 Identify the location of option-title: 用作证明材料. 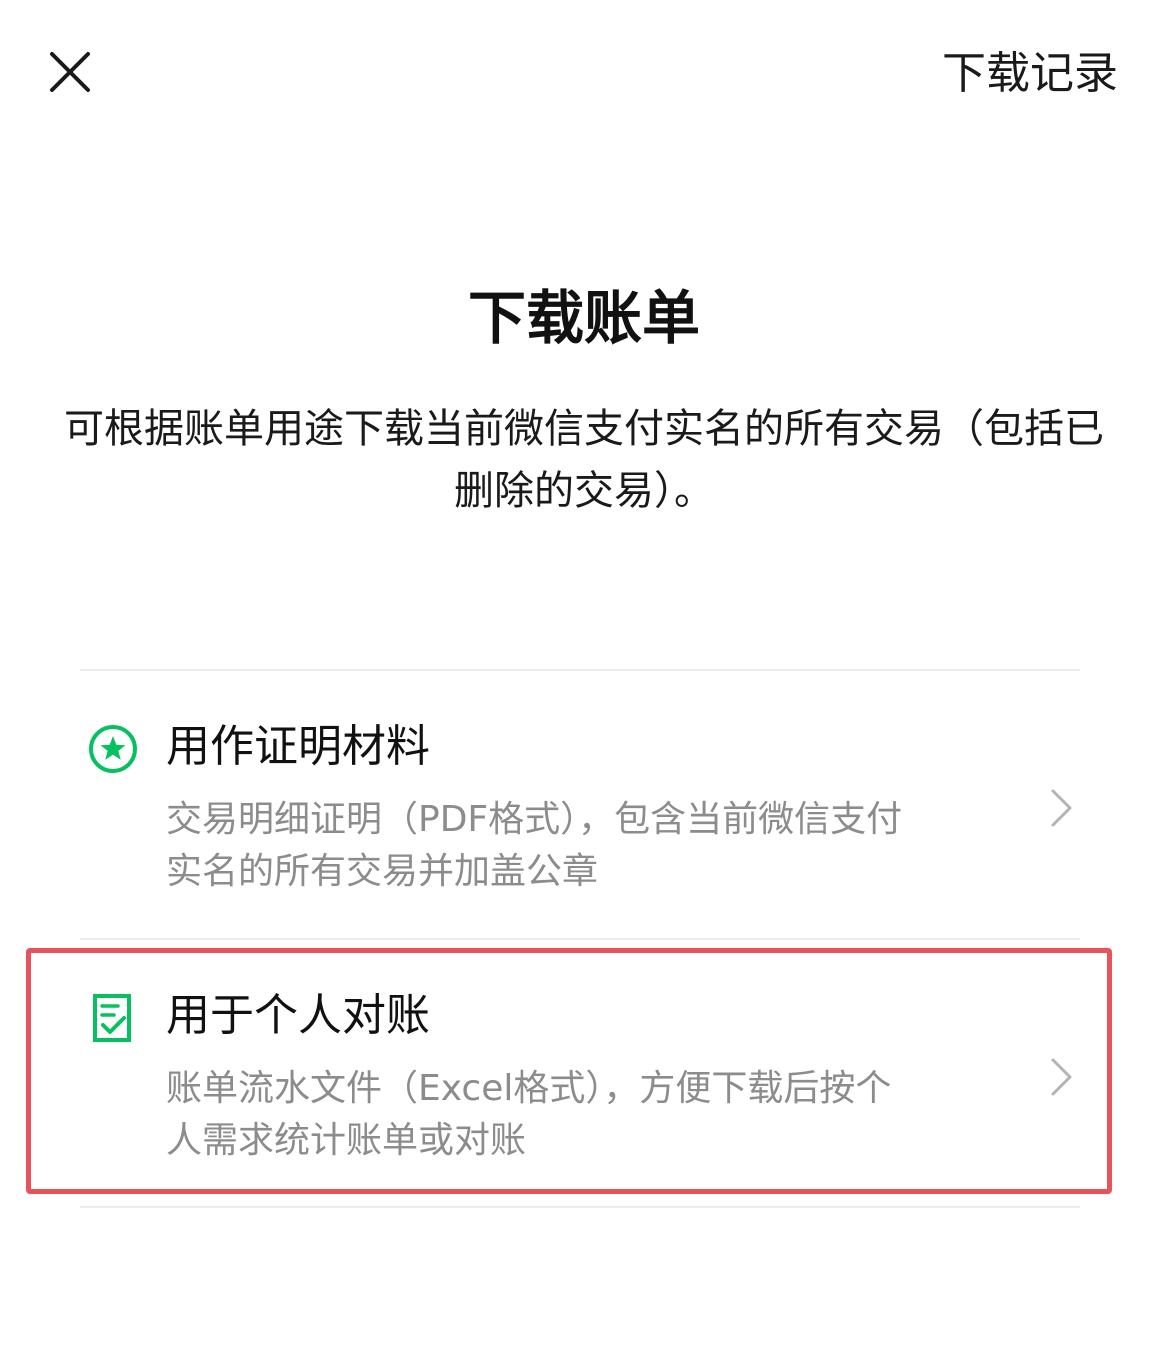
(298, 746).